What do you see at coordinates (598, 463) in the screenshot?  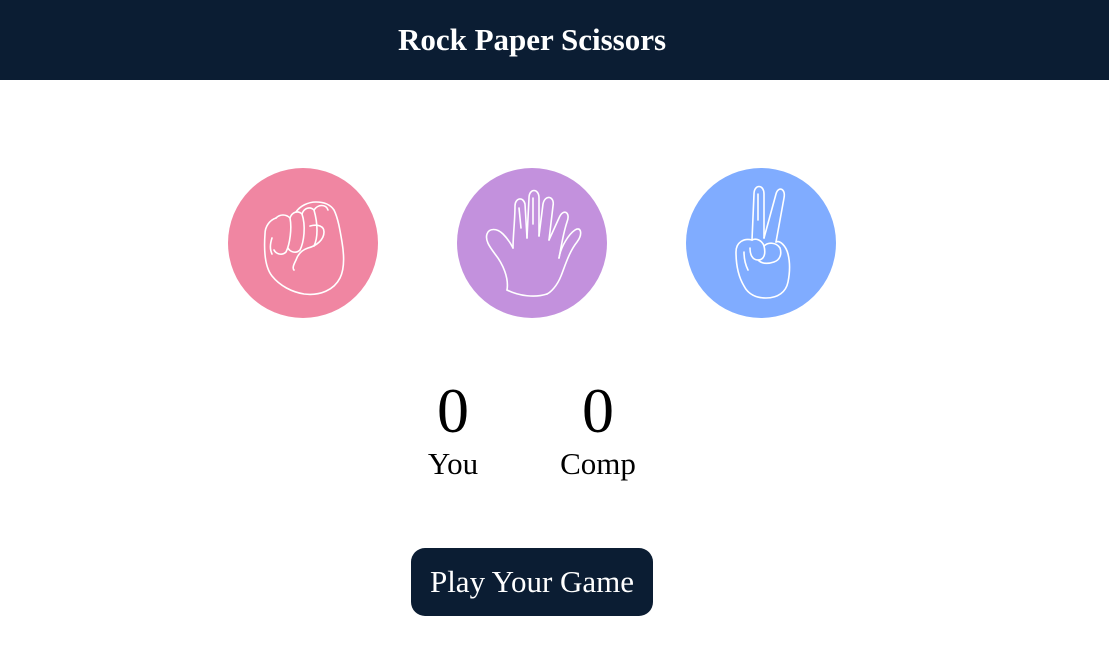 I see `computer-score-label: Comp` at bounding box center [598, 463].